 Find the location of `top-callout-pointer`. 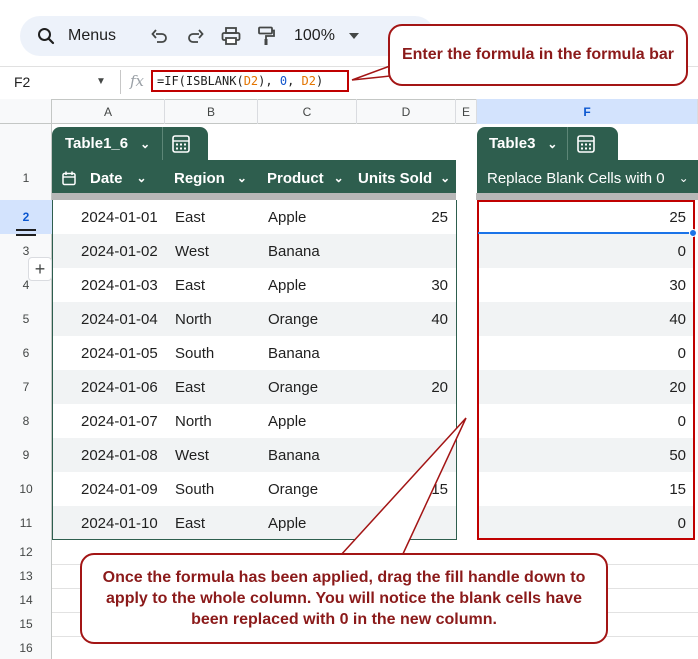

top-callout-pointer is located at coordinates (371, 72).